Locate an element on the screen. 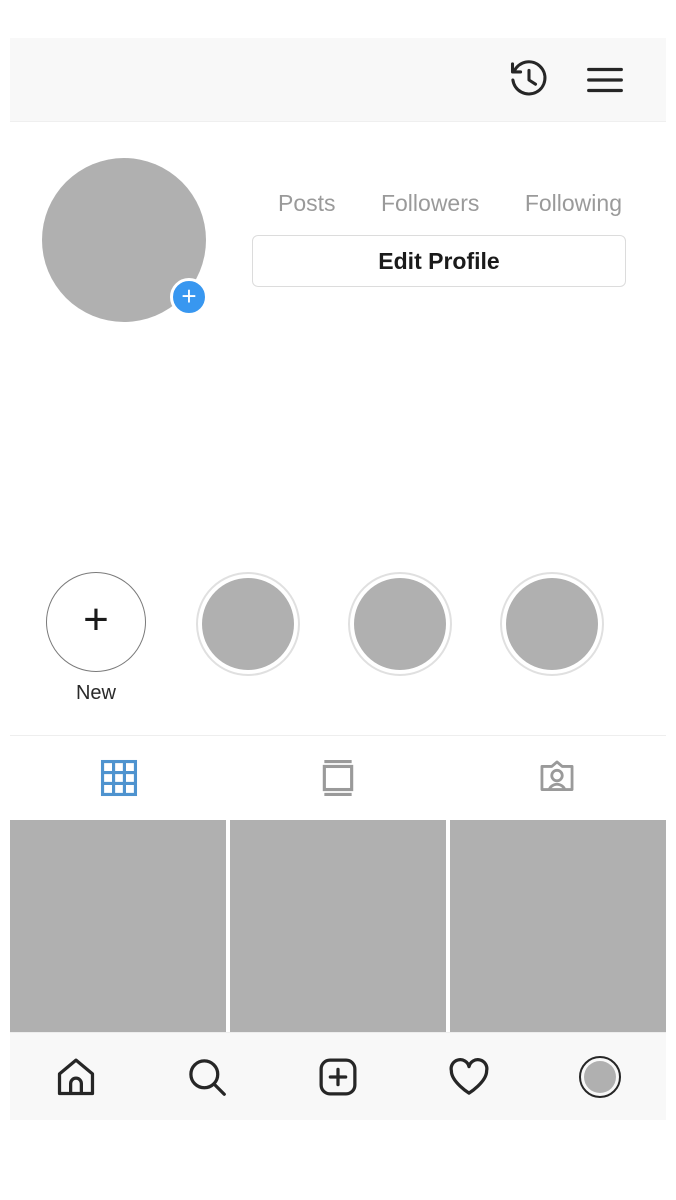  stat-posts-label: Posts is located at coordinates (307, 203).